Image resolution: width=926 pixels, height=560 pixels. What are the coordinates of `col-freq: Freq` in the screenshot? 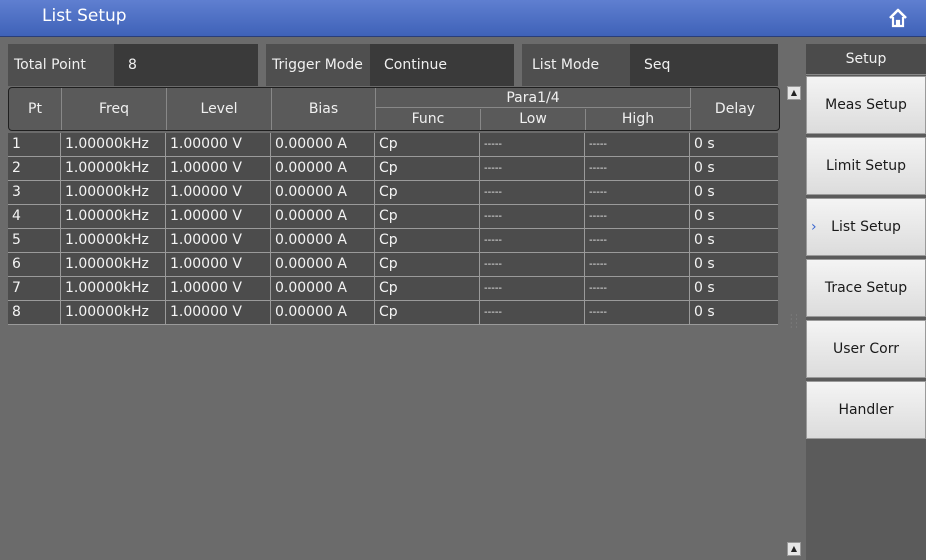 It's located at (114, 109).